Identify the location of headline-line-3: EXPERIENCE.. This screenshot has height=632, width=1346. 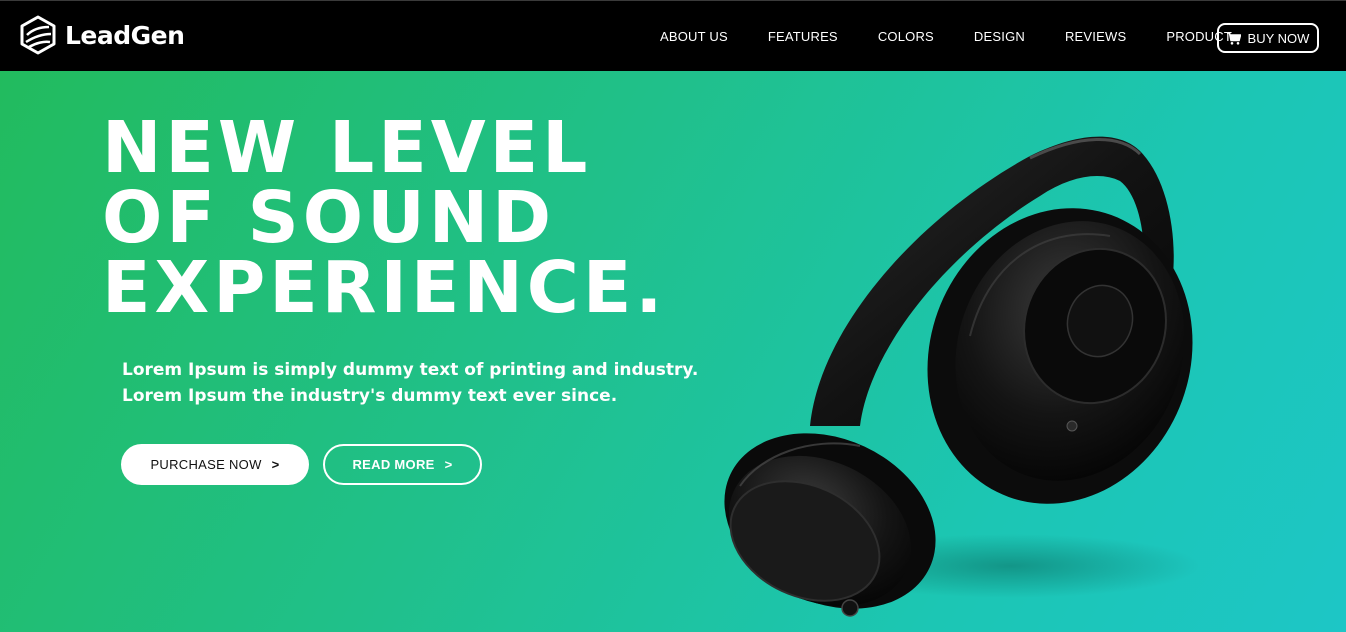
(384, 287).